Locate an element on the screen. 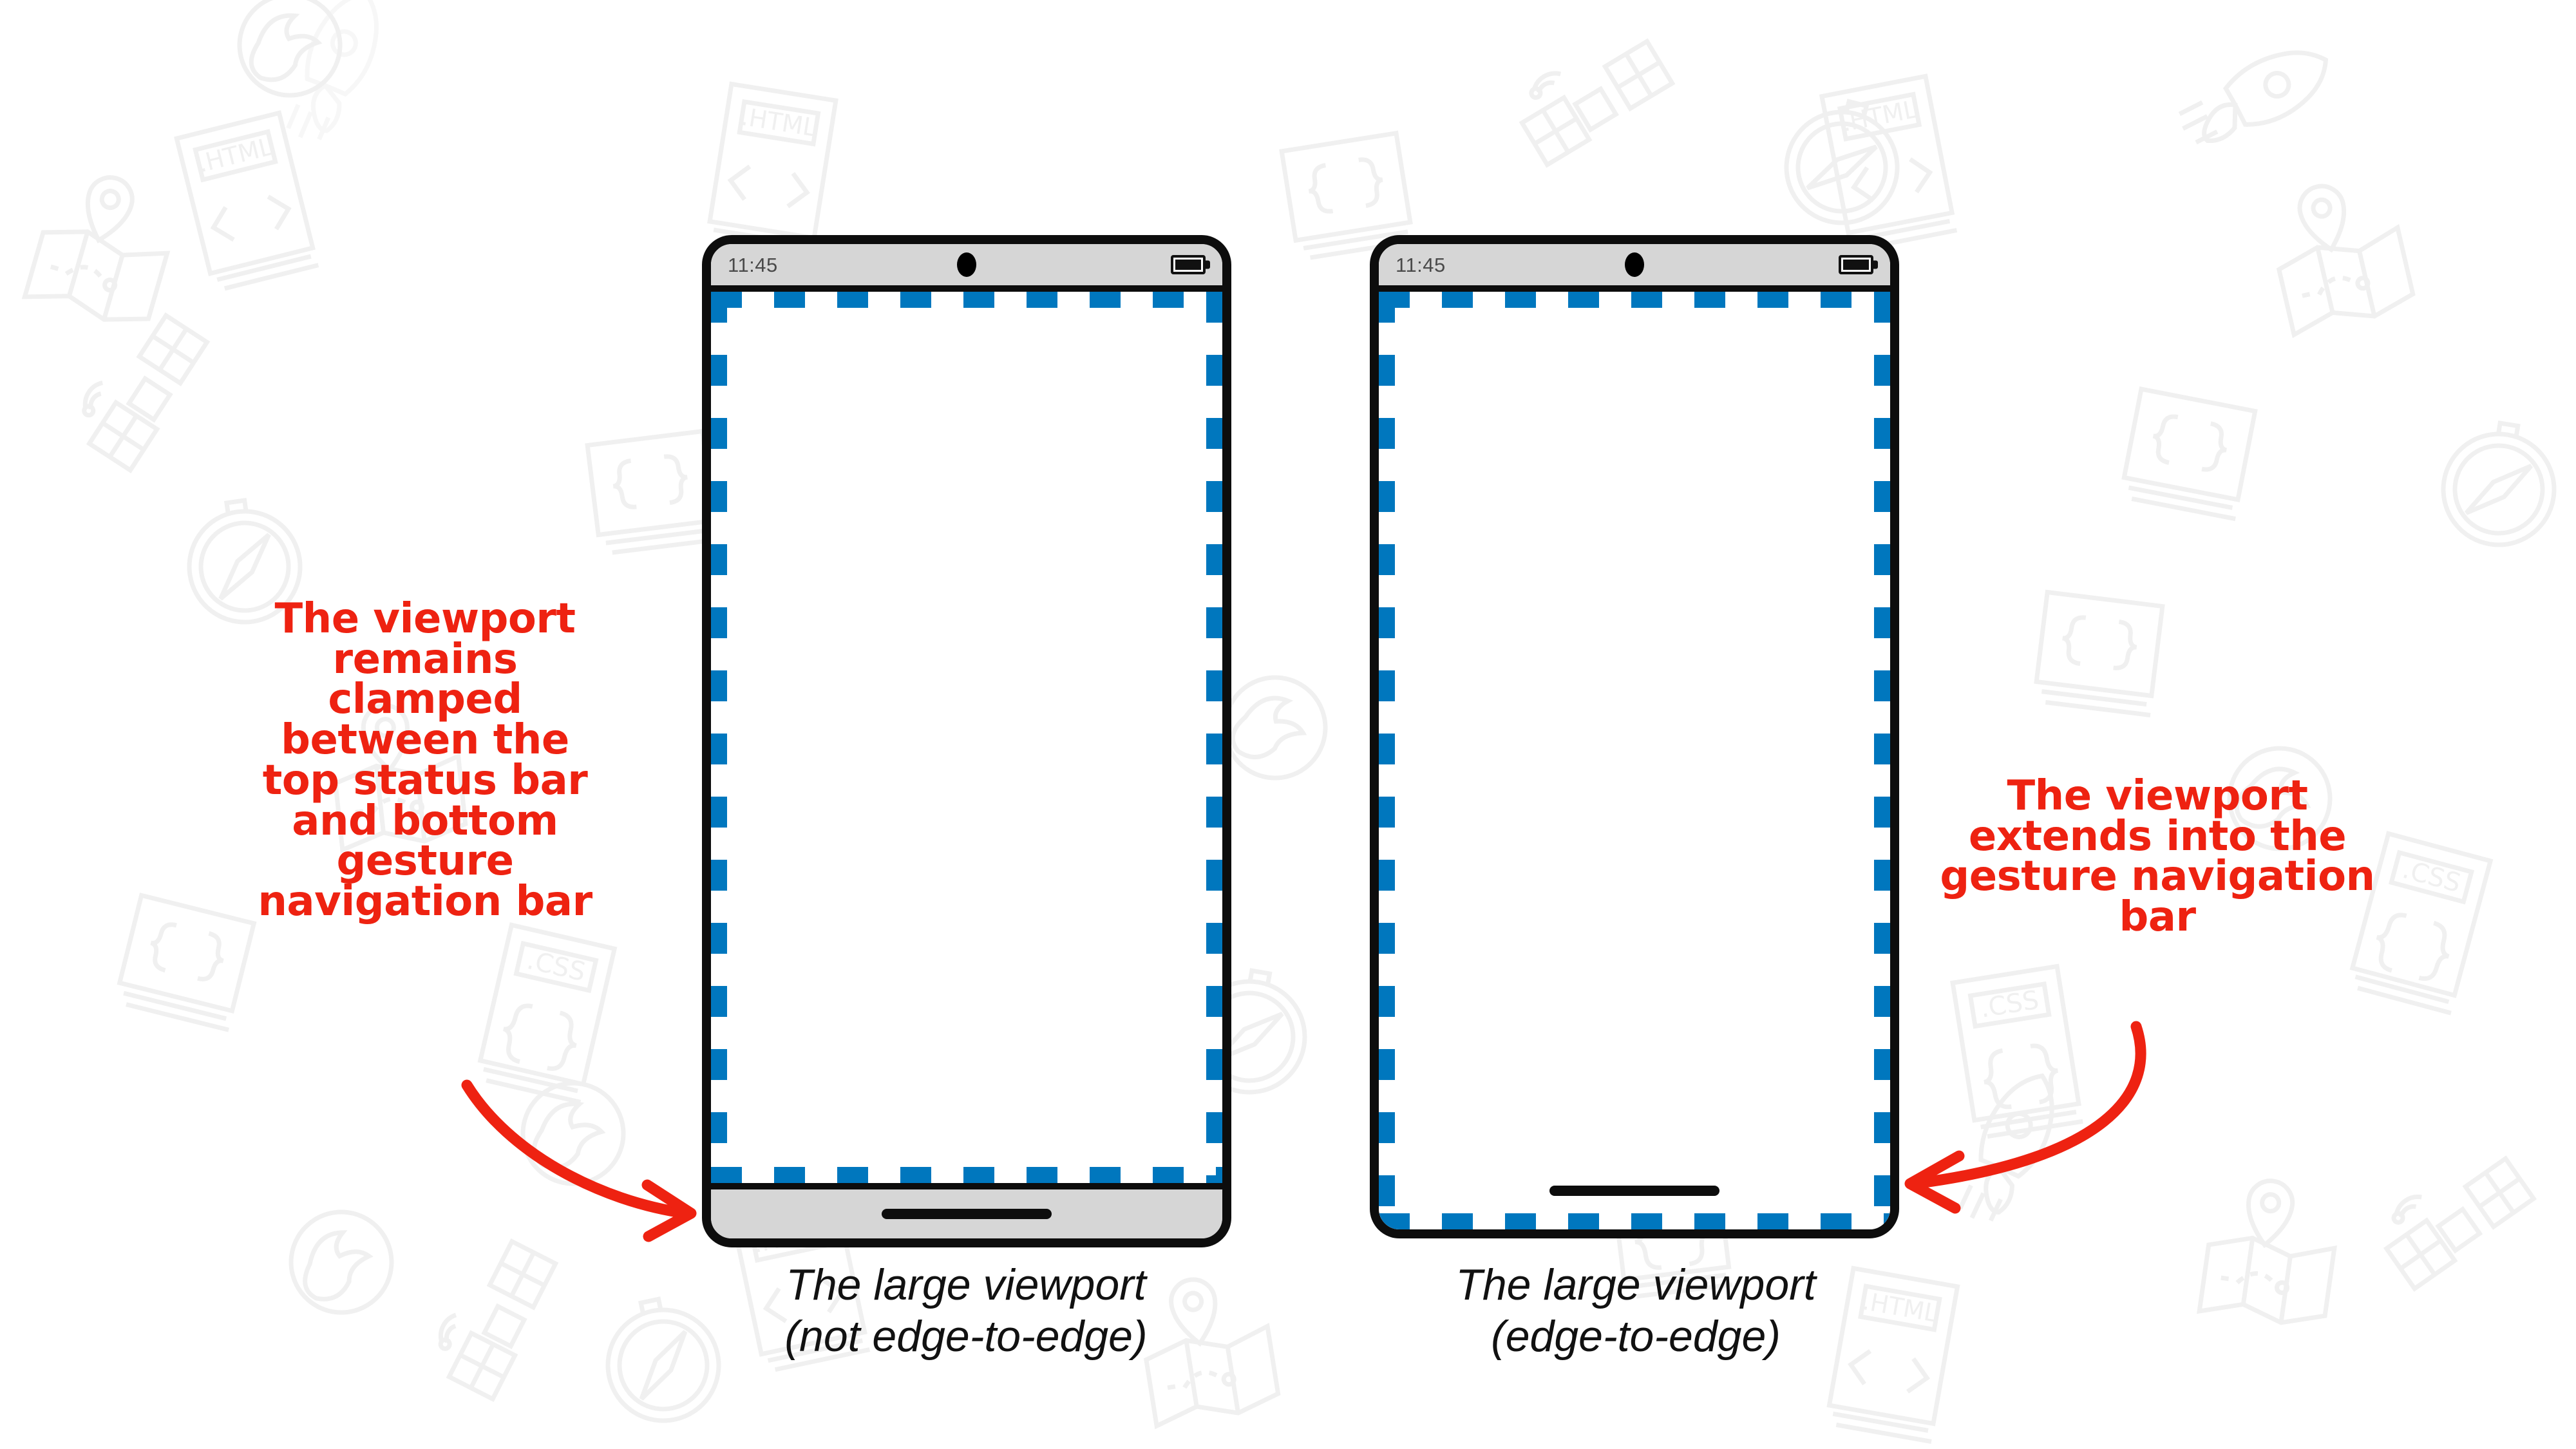  phone-mockup-edge-to-edge: 11:45 is located at coordinates (1634, 737).